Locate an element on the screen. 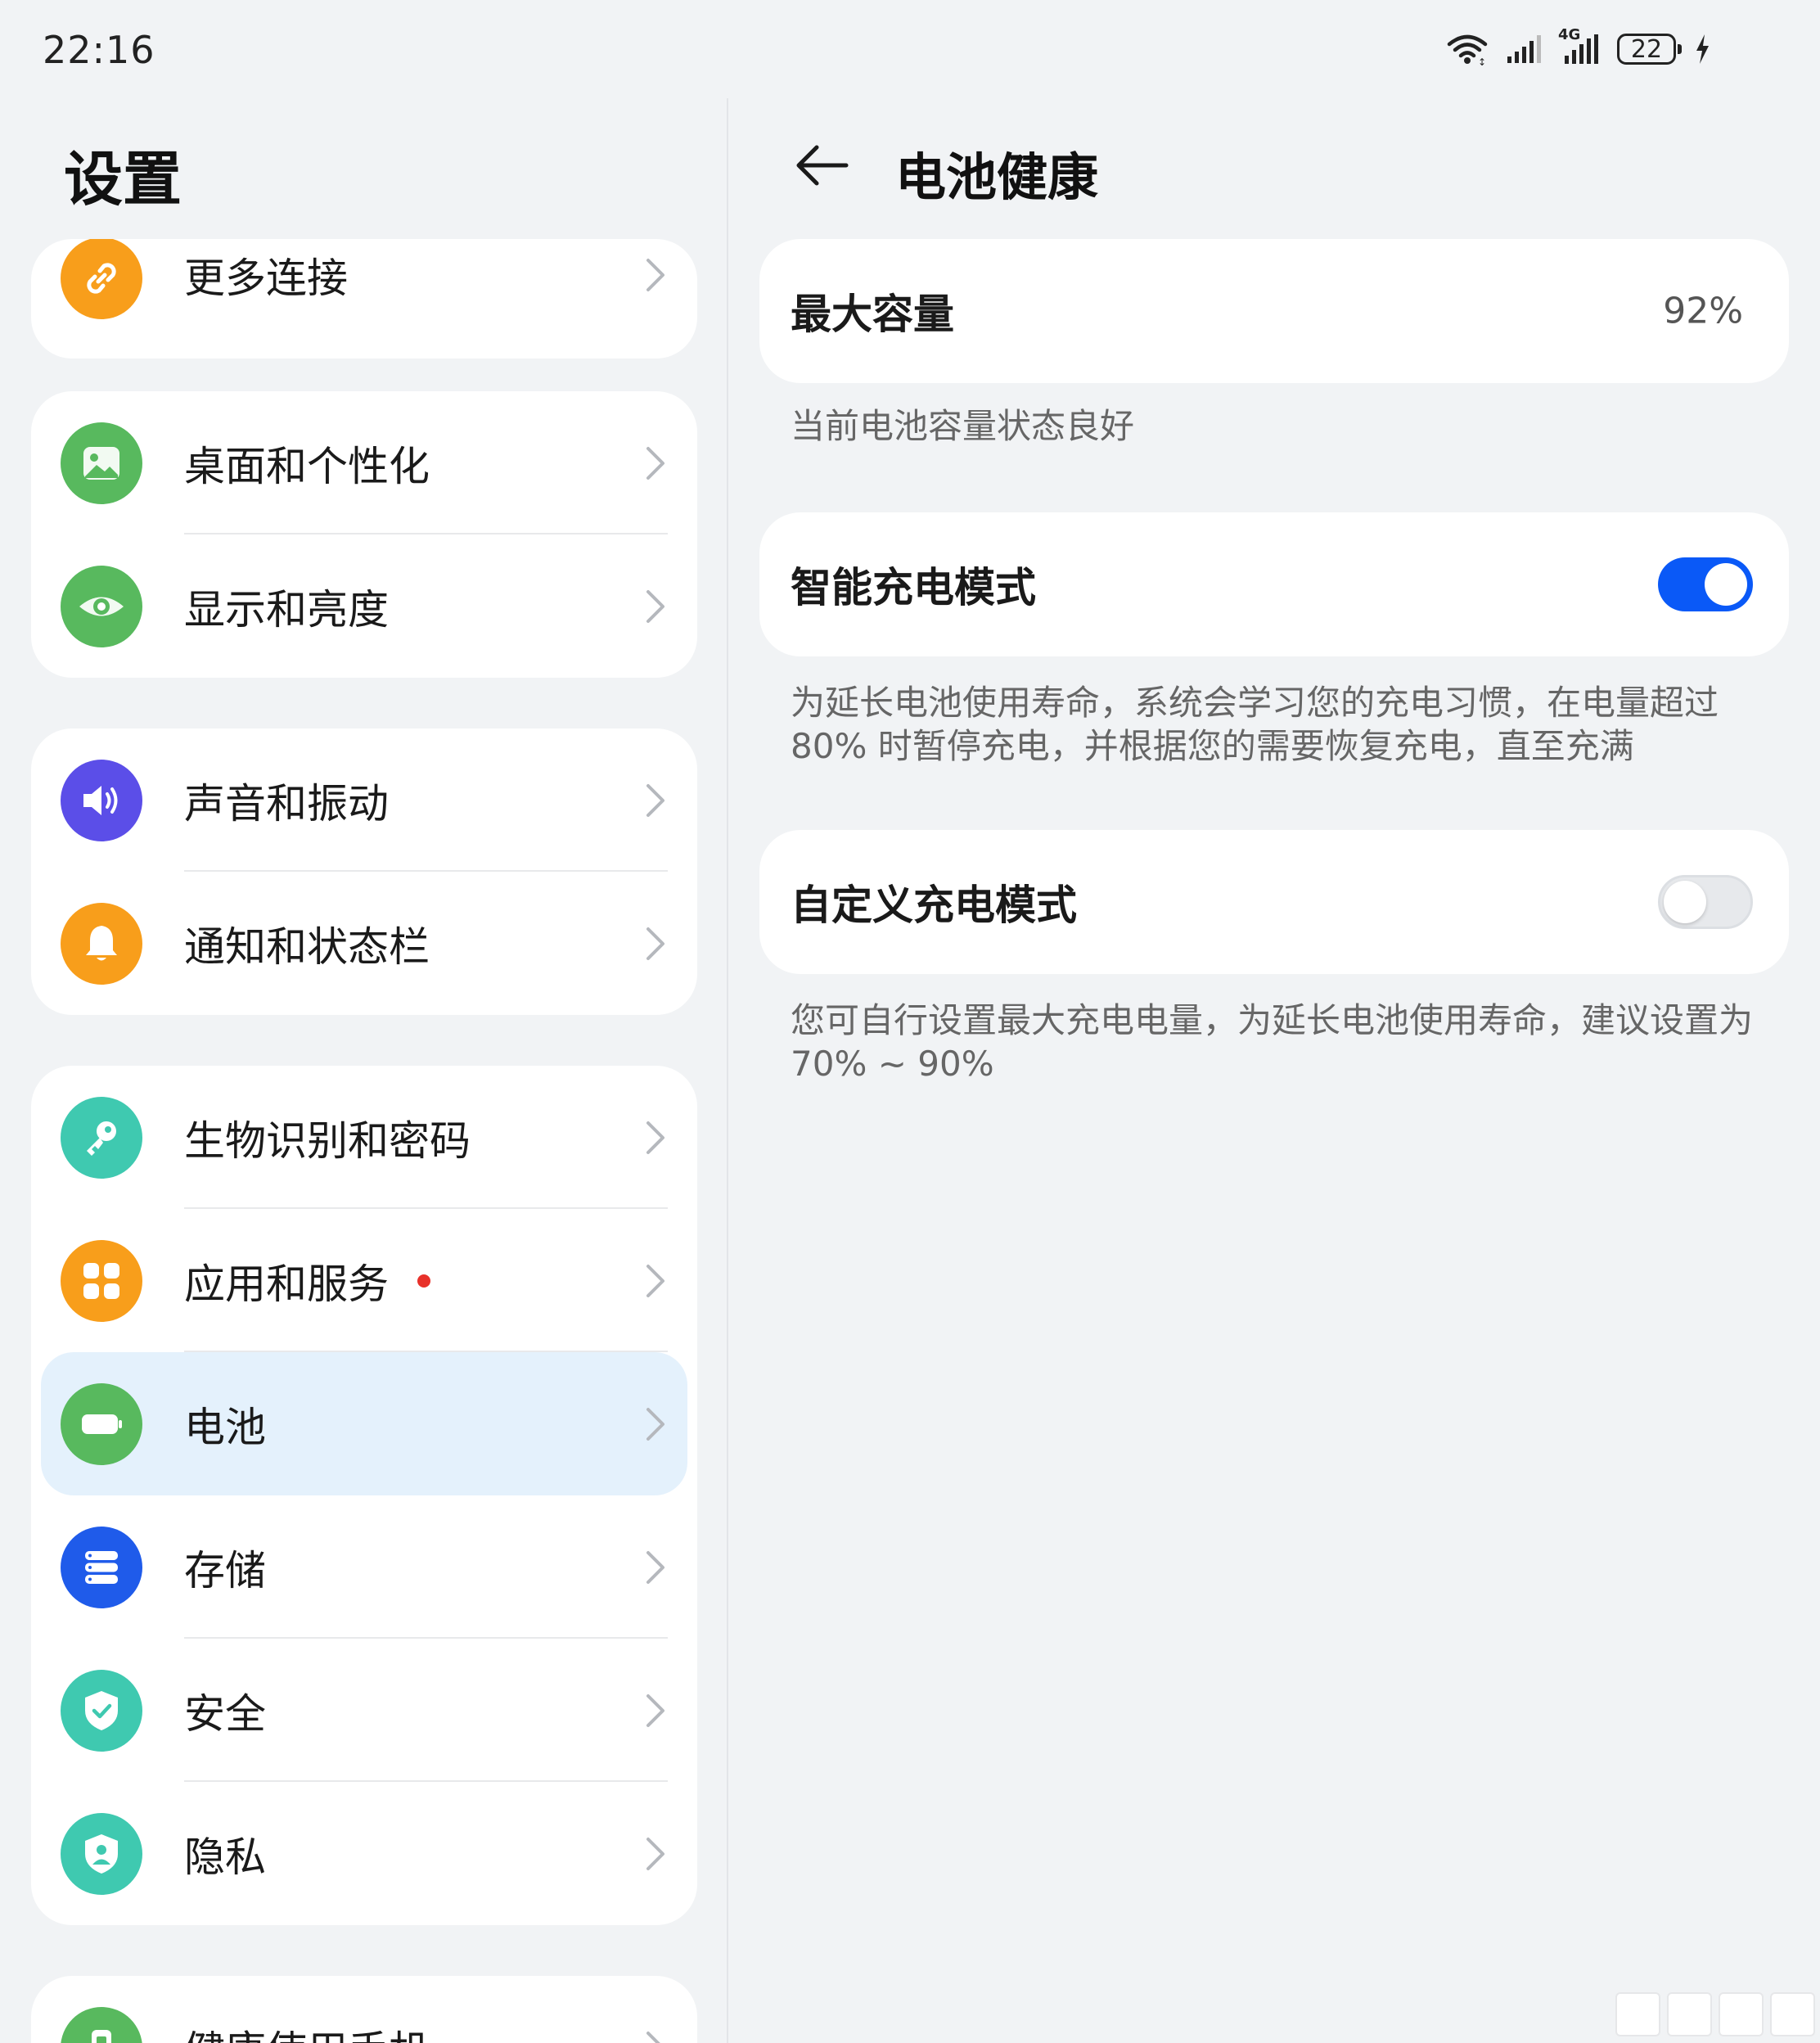  status-bar: 22:16 ↕ 4G 22 is located at coordinates (910, 49).